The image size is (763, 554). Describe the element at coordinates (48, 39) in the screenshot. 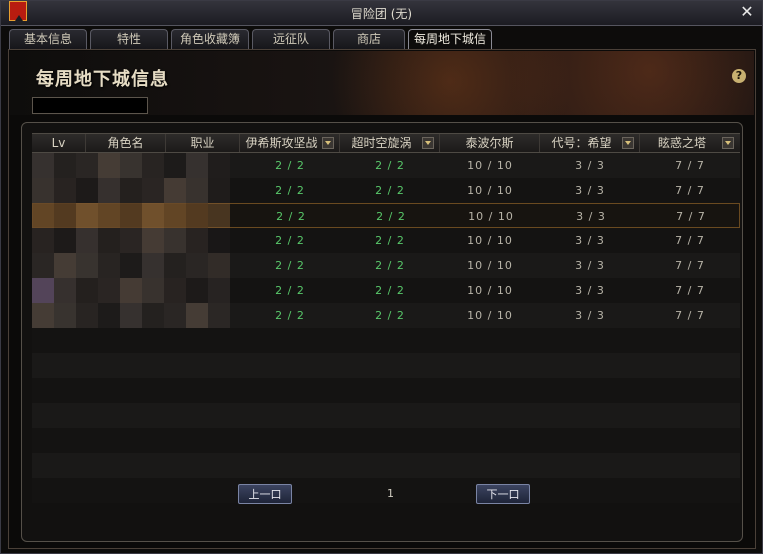

I see `tab-basic-info: 基本信息` at that location.